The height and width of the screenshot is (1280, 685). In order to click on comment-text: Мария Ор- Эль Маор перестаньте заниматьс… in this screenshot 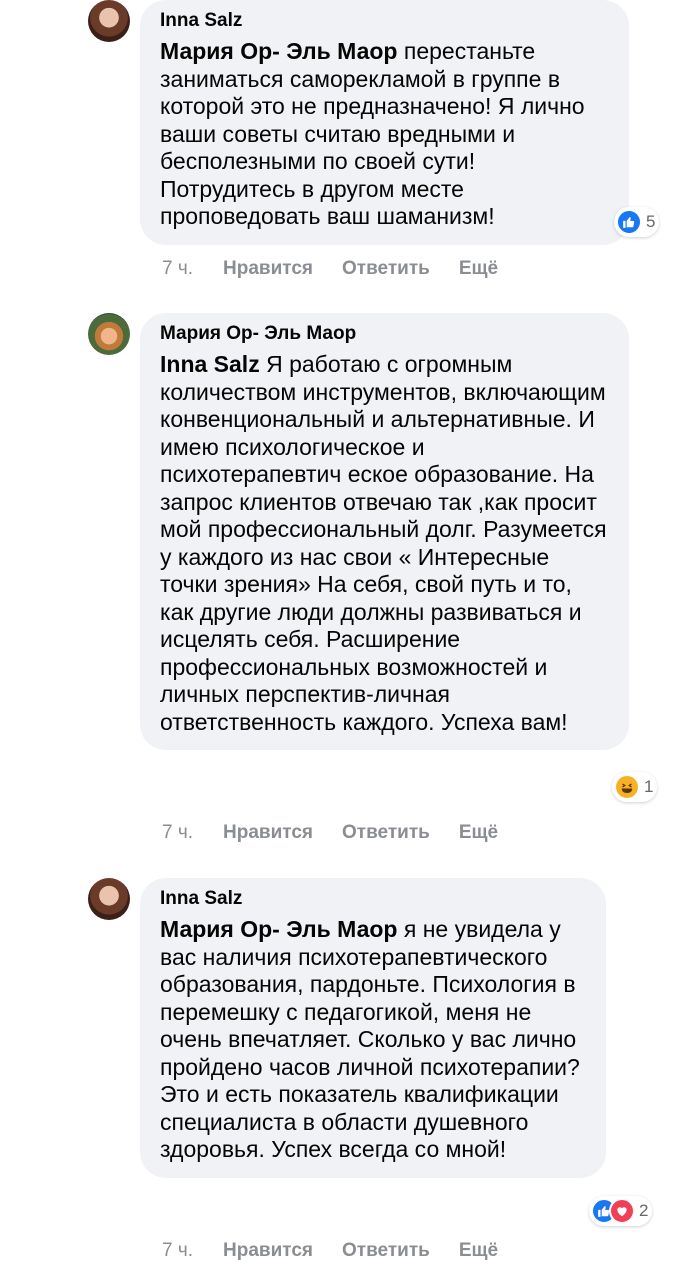, I will do `click(384, 134)`.